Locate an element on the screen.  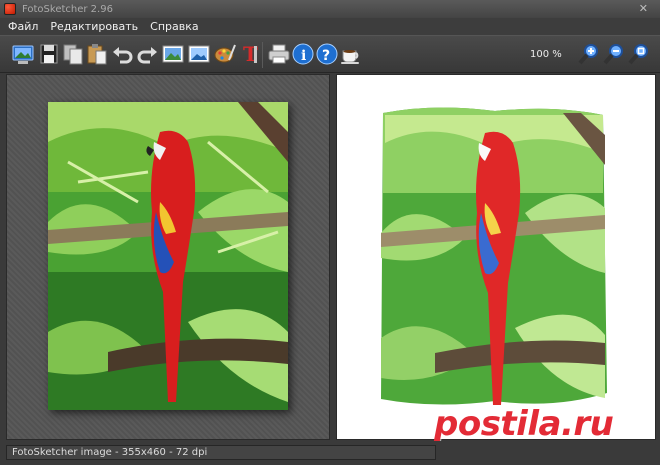
text-tool-icon: T is located at coordinates (250, 54).